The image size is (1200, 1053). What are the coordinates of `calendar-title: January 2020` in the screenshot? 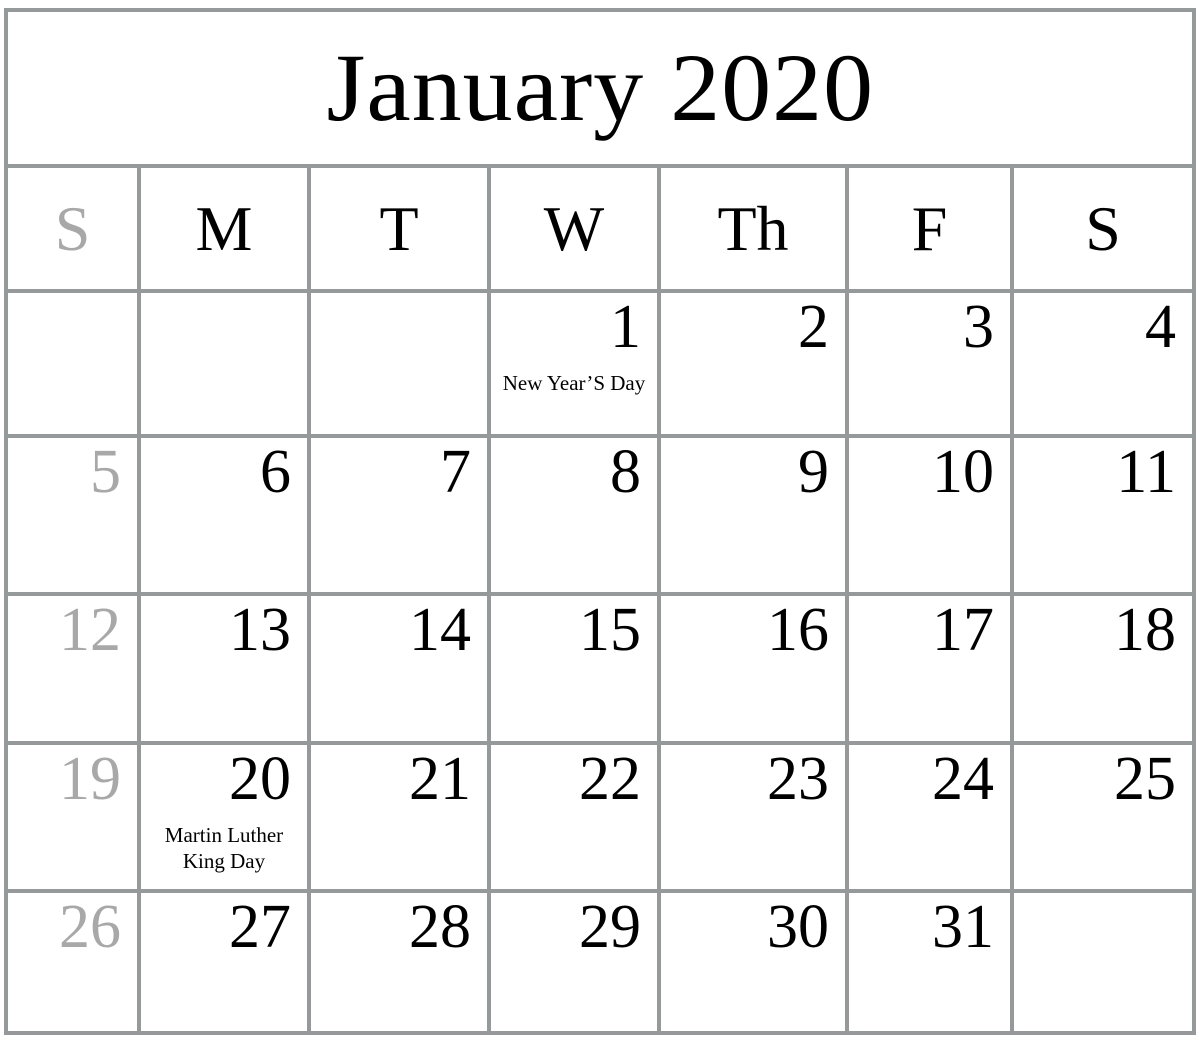 It's located at (600, 87).